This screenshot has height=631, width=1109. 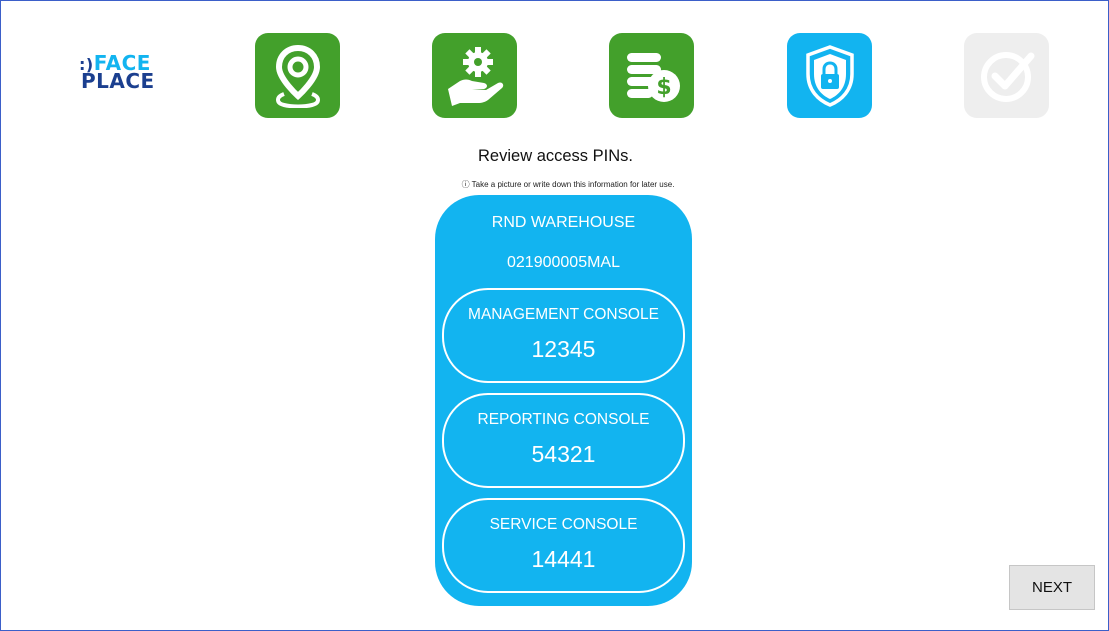 I want to click on site-code: 021900005MAL, so click(x=563, y=262).